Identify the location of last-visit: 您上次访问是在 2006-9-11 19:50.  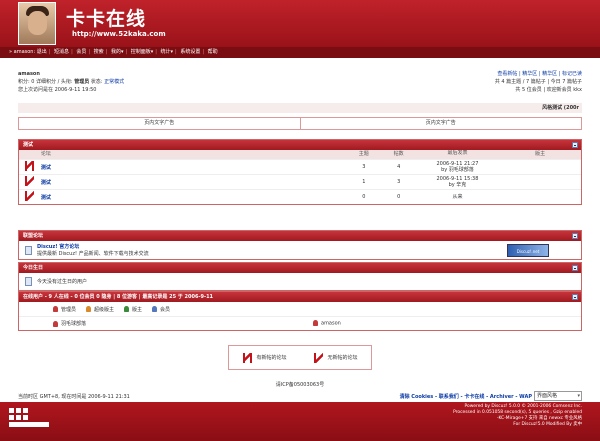
(57, 90).